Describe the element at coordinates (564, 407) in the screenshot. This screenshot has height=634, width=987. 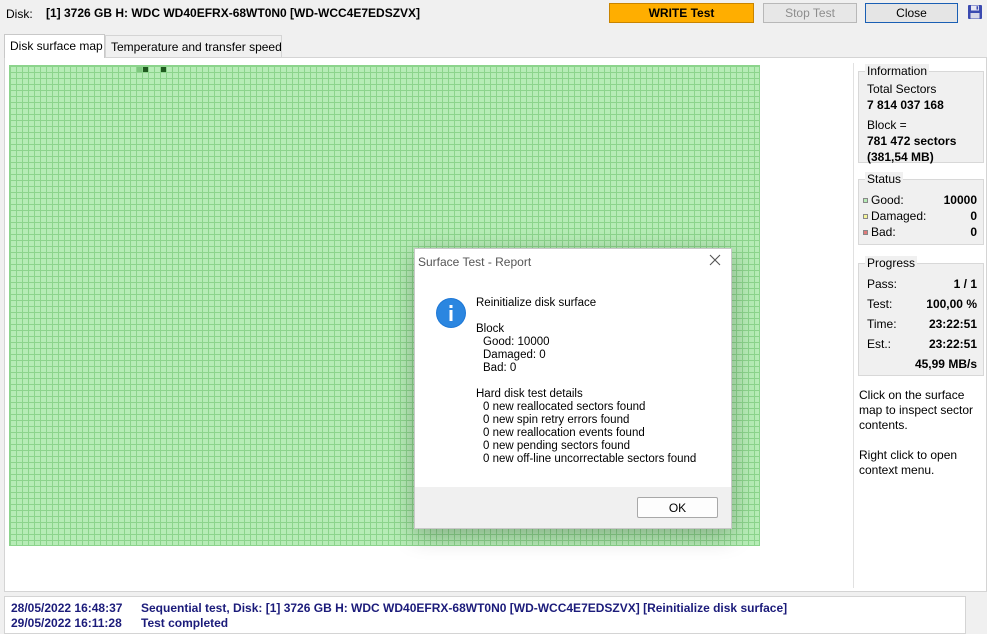
I see `dialog-detail-item: 0 new reallocated sectors found` at that location.